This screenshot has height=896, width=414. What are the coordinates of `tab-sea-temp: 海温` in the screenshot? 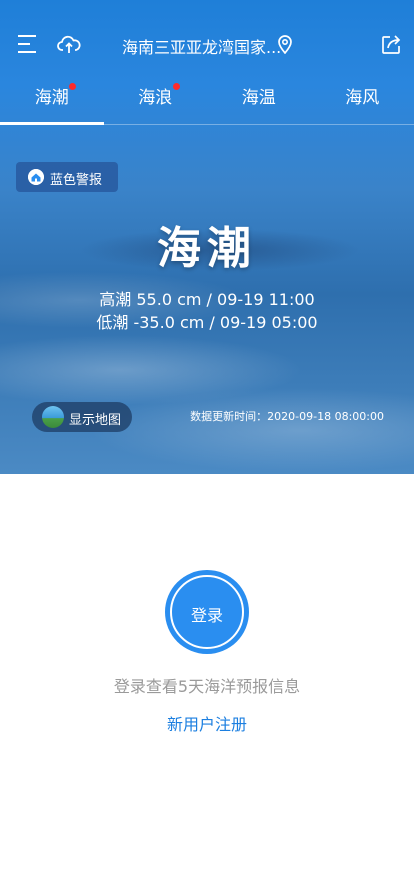 It's located at (259, 99).